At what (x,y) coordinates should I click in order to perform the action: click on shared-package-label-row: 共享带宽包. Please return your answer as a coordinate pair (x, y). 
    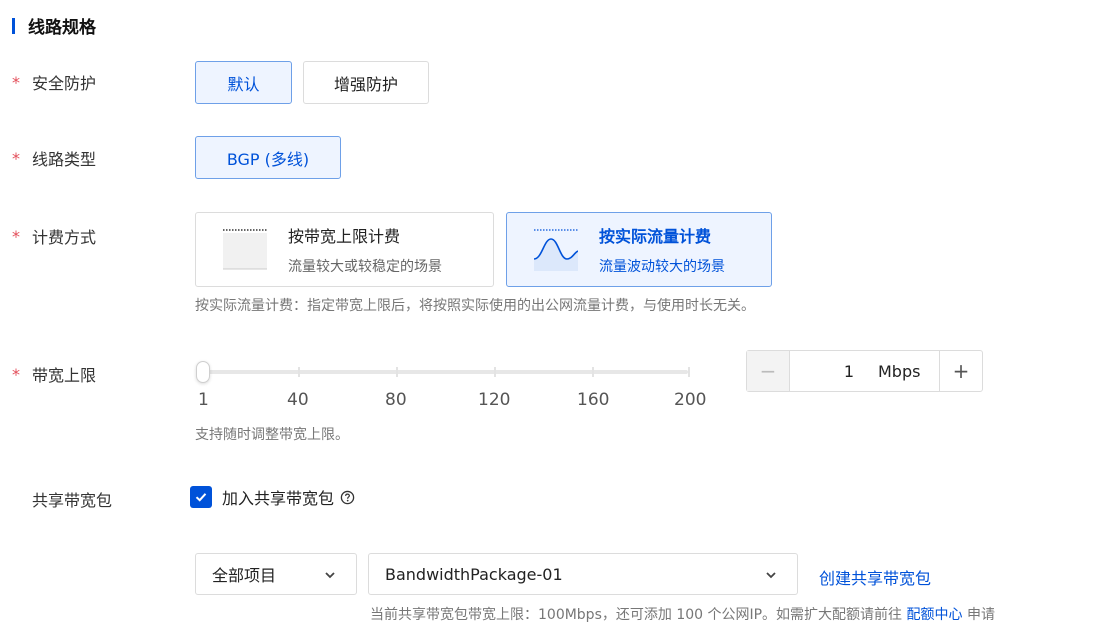
    Looking at the image, I should click on (62, 499).